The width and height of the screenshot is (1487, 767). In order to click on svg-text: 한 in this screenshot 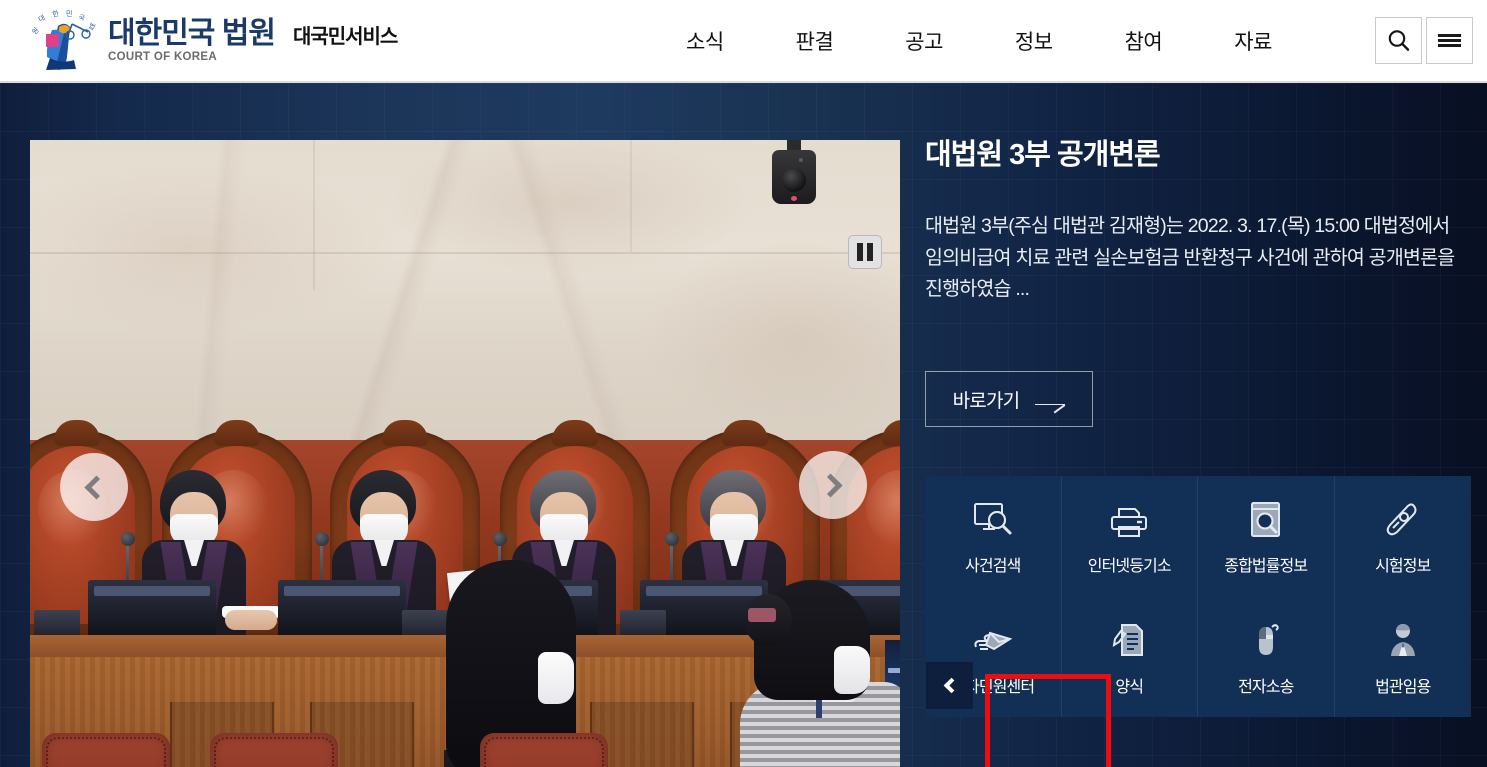, I will do `click(56, 14)`.